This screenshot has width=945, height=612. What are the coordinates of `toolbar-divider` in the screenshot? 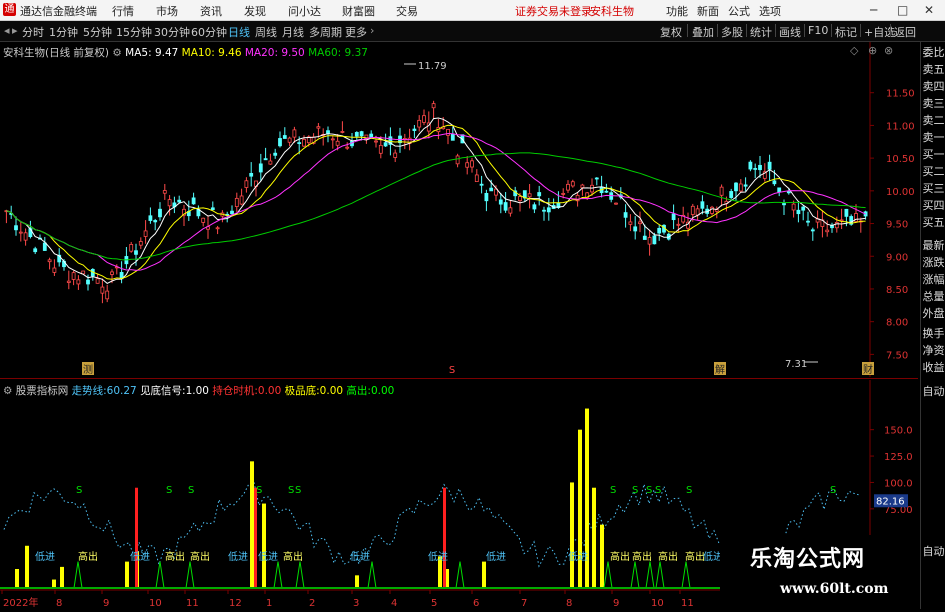 It's located at (746, 30).